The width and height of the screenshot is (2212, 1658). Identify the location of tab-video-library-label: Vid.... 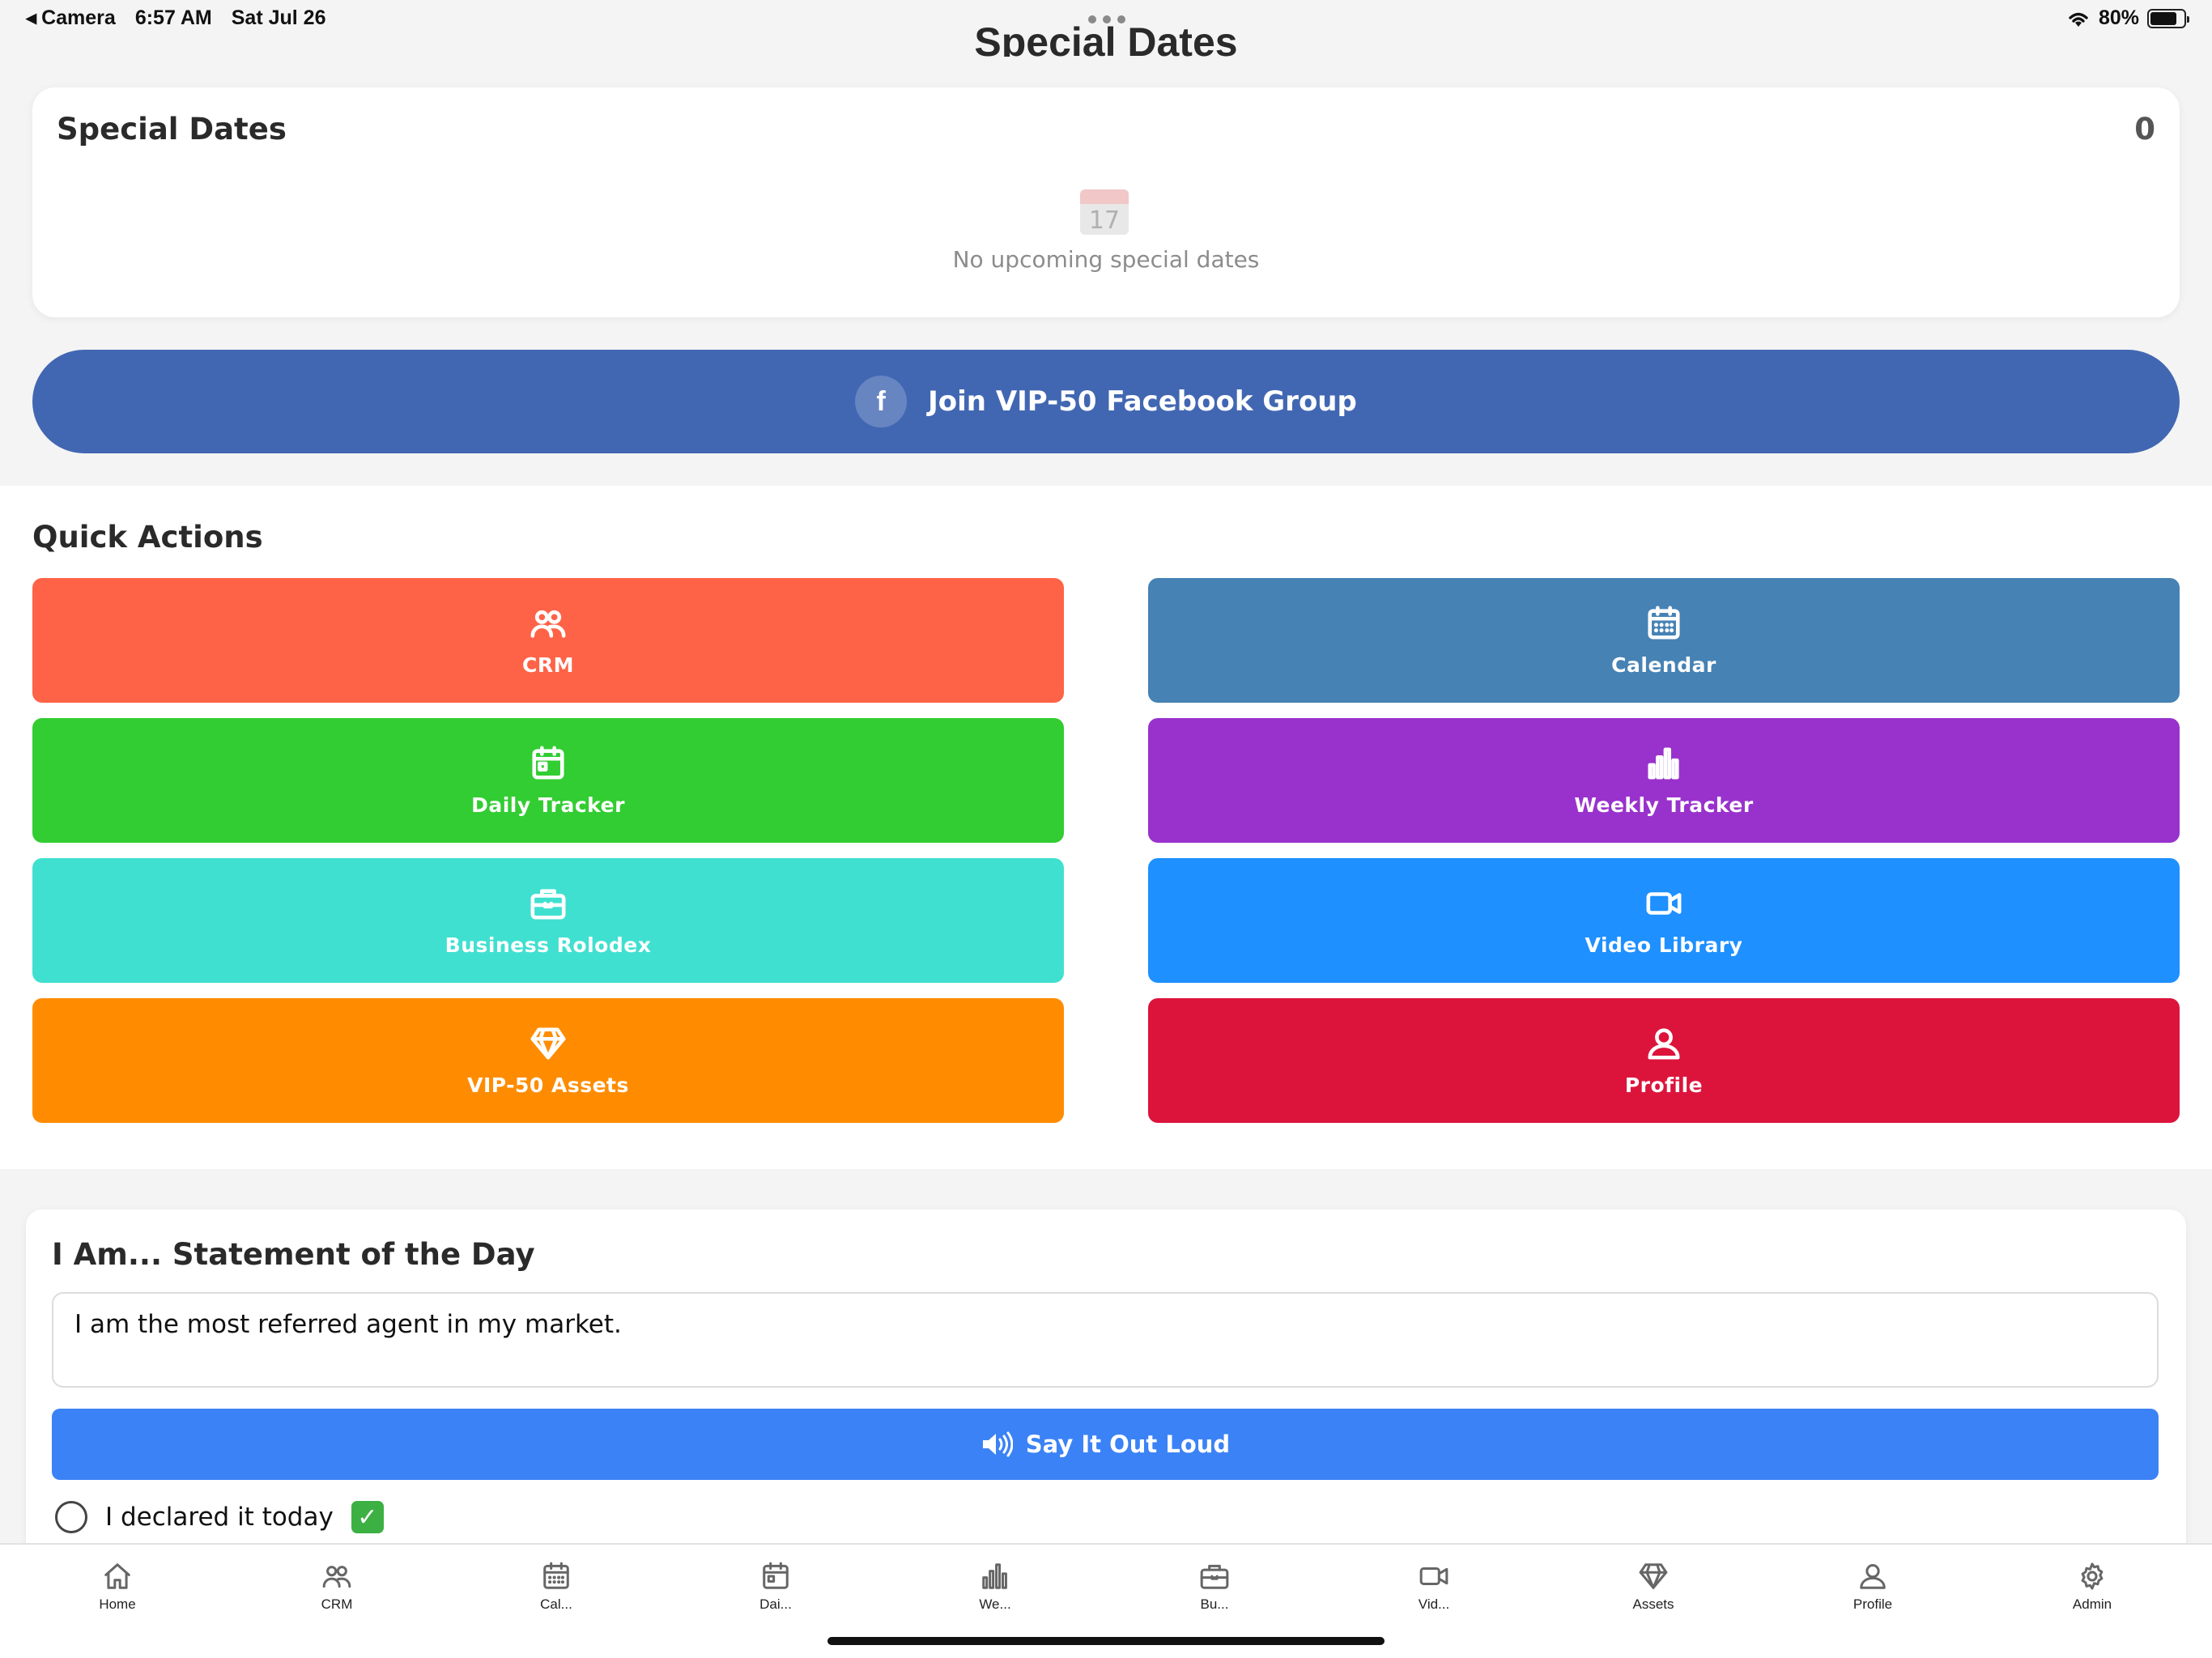
(1434, 1604).